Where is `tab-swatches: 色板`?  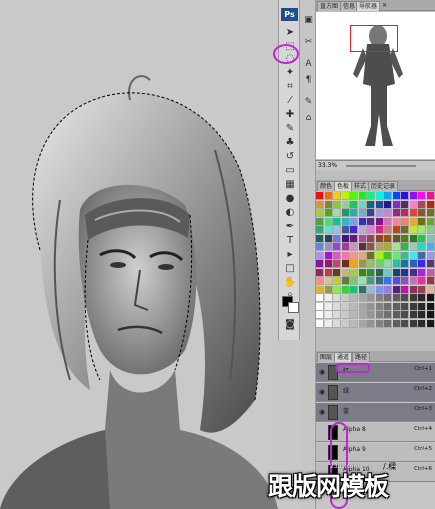 tab-swatches: 色板 is located at coordinates (343, 186).